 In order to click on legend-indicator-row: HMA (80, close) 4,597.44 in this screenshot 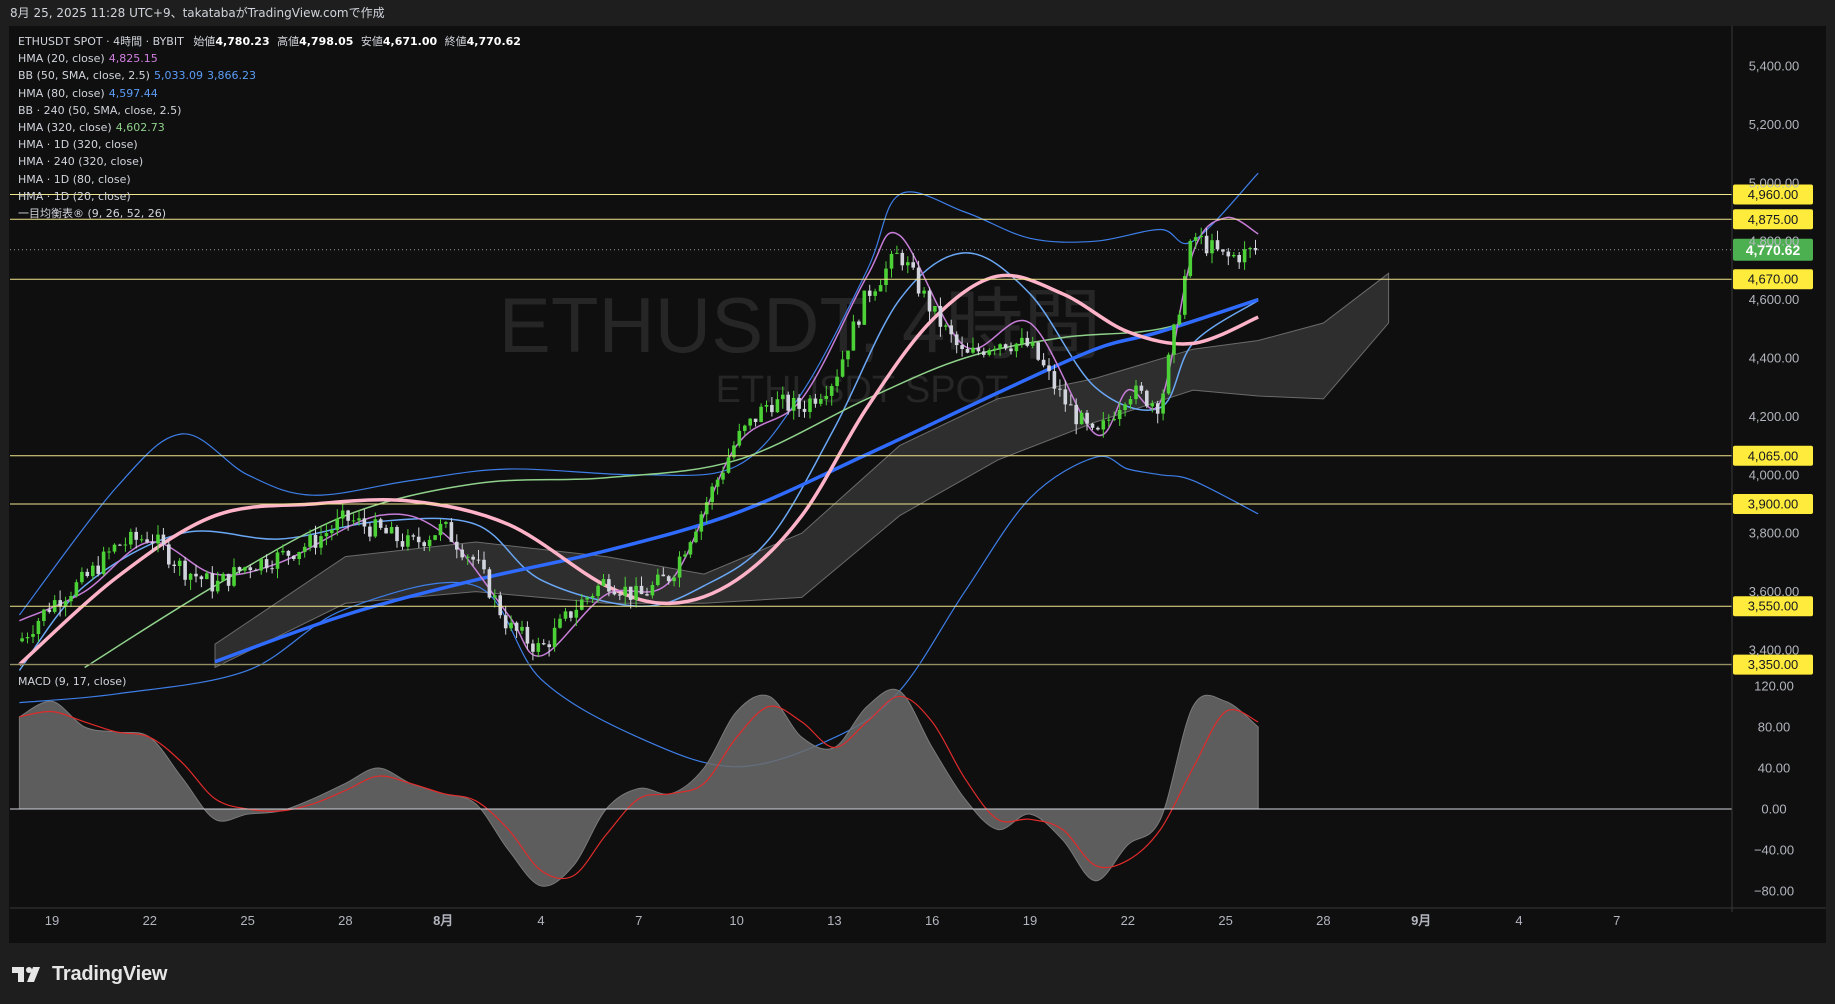, I will do `click(269, 93)`.